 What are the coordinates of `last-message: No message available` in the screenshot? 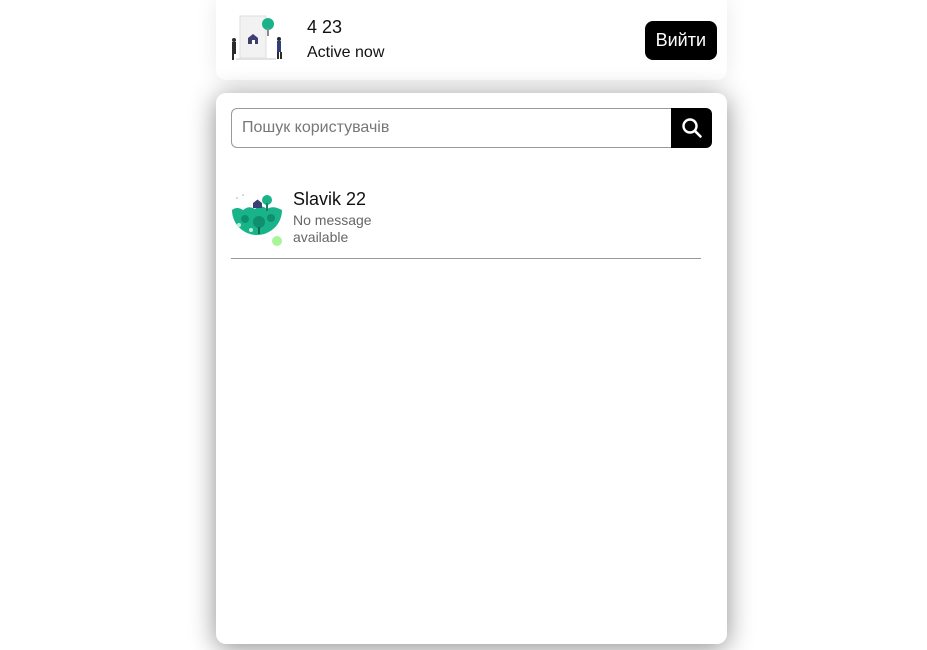 It's located at (332, 228).